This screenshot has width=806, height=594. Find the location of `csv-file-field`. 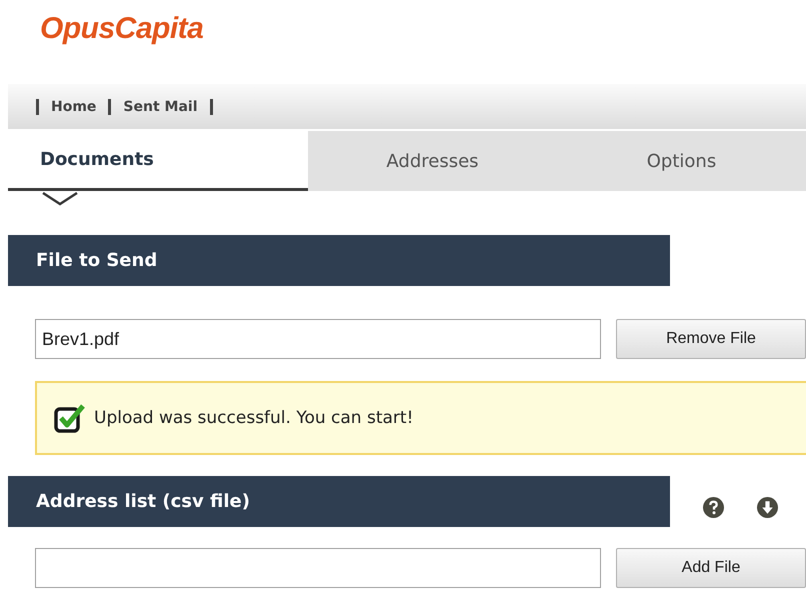

csv-file-field is located at coordinates (318, 568).